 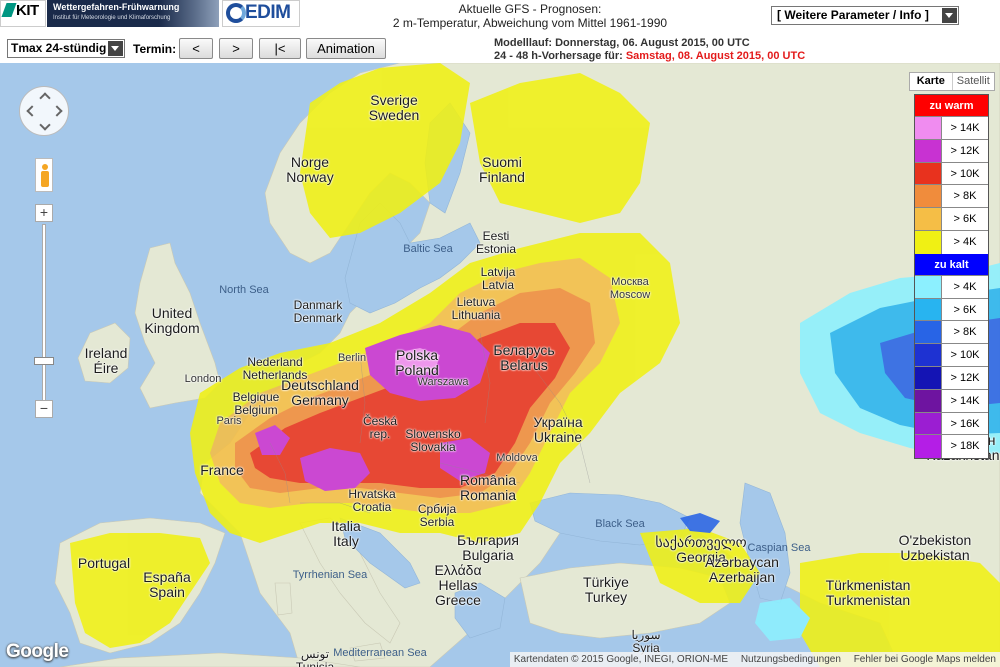 What do you see at coordinates (44, 111) in the screenshot?
I see `pan-control` at bounding box center [44, 111].